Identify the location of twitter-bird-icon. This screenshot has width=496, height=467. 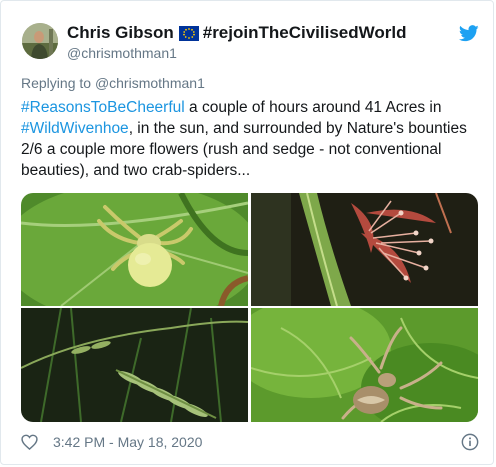
(469, 33).